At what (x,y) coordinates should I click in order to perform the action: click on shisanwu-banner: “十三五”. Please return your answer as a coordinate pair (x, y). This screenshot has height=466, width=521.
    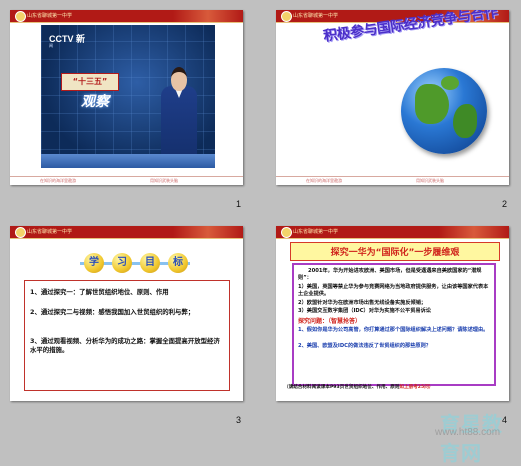
    Looking at the image, I should click on (90, 82).